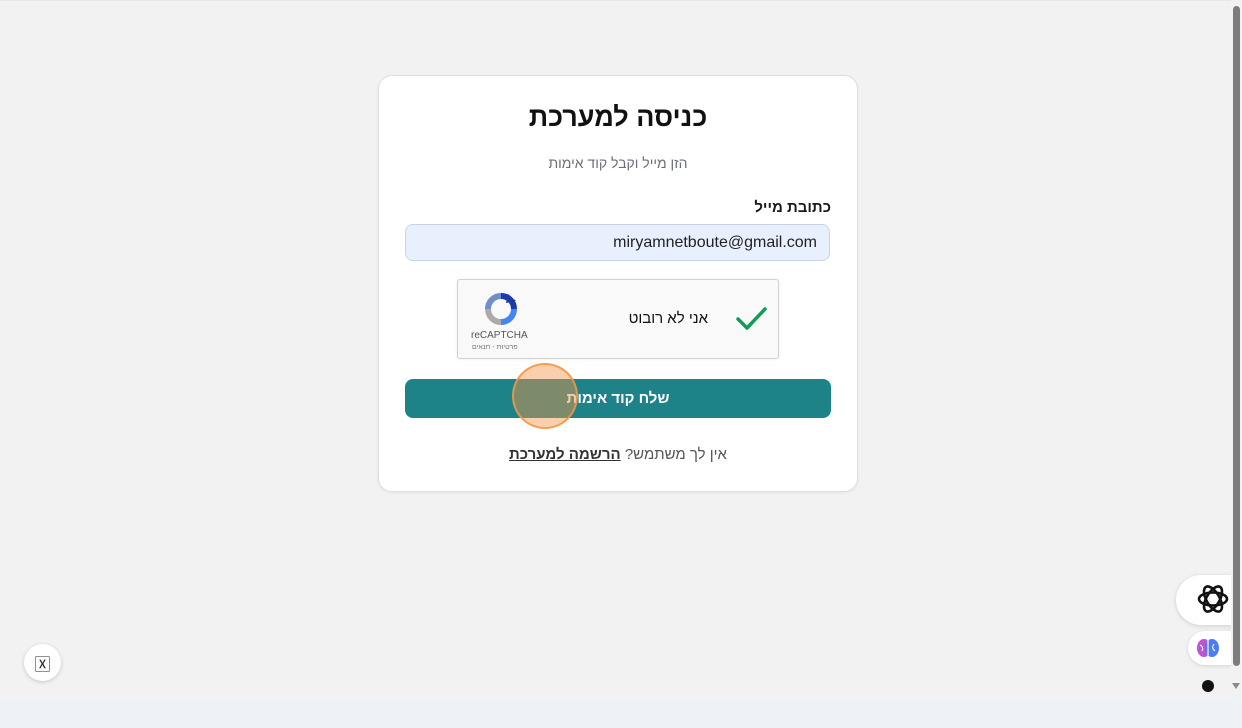 This screenshot has height=728, width=1242. Describe the element at coordinates (495, 347) in the screenshot. I see `captcha-links: פרטיות - תנאים` at that location.